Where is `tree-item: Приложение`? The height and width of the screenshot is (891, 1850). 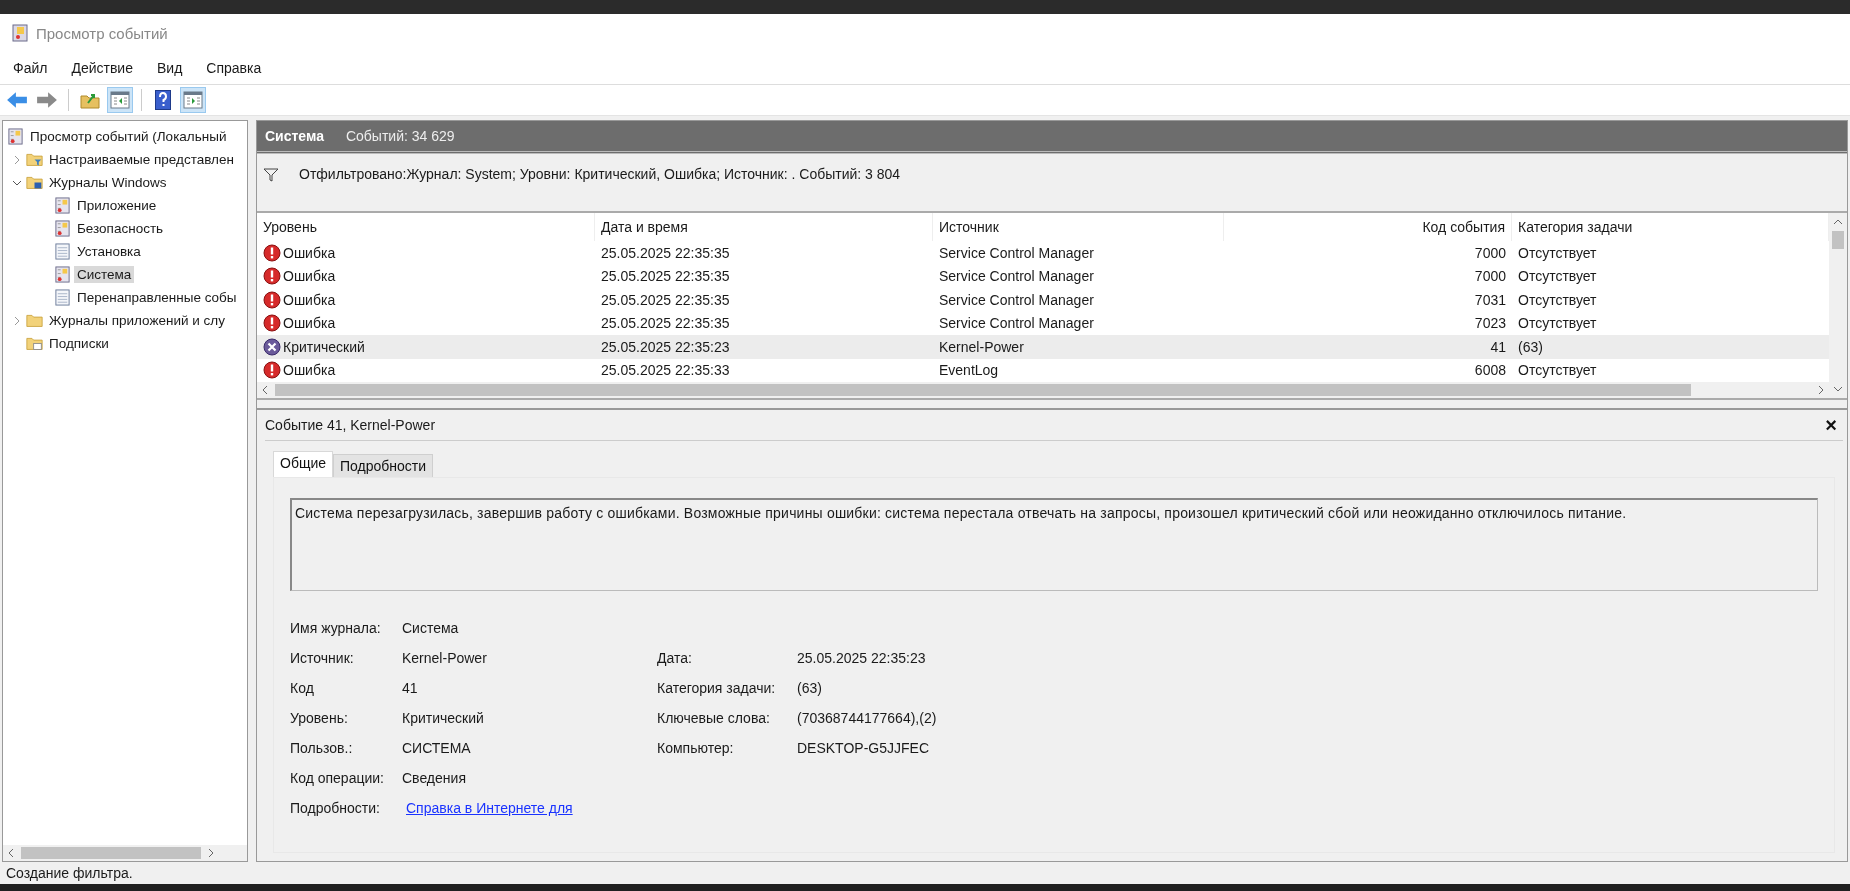
tree-item: Приложение is located at coordinates (117, 205).